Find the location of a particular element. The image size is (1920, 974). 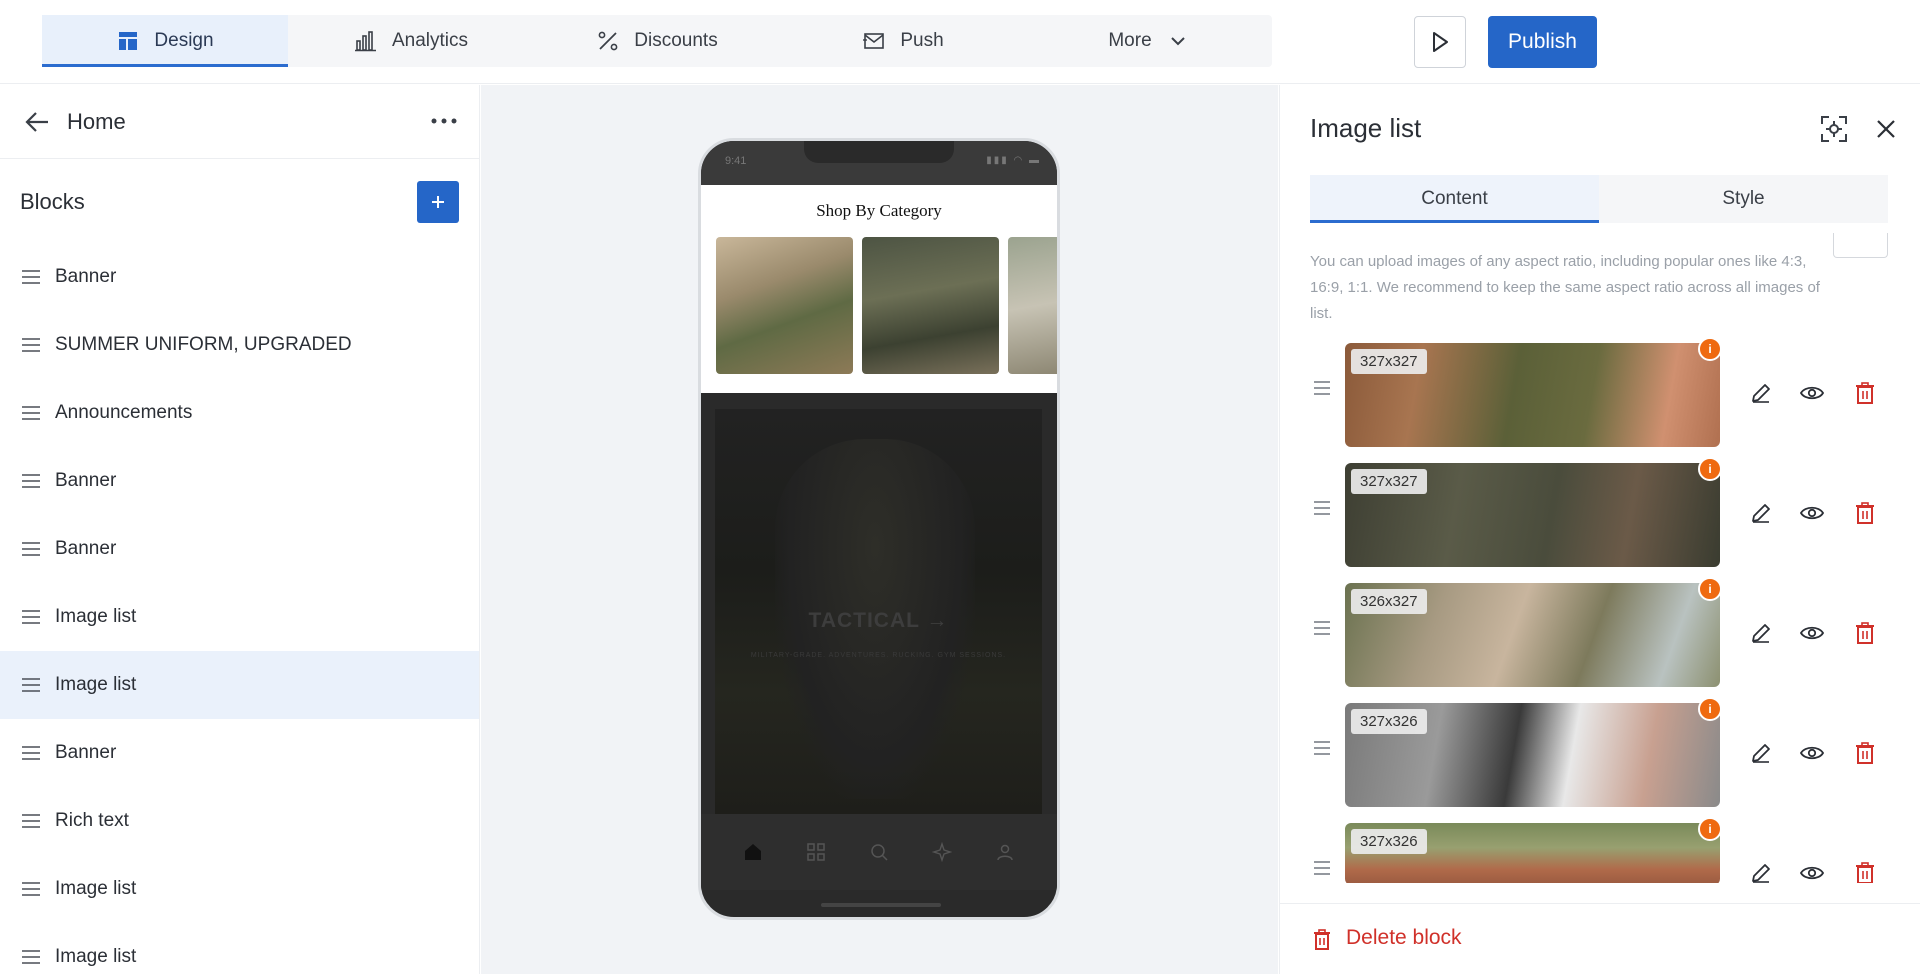

play-icon is located at coordinates (1440, 42).